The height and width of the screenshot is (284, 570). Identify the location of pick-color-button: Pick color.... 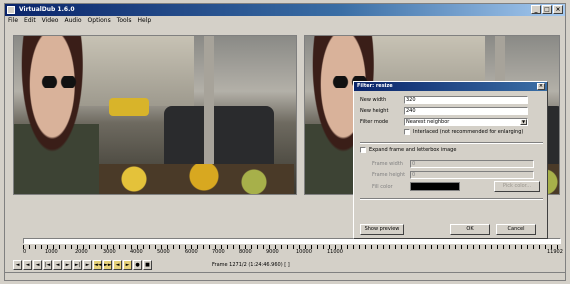
(517, 186).